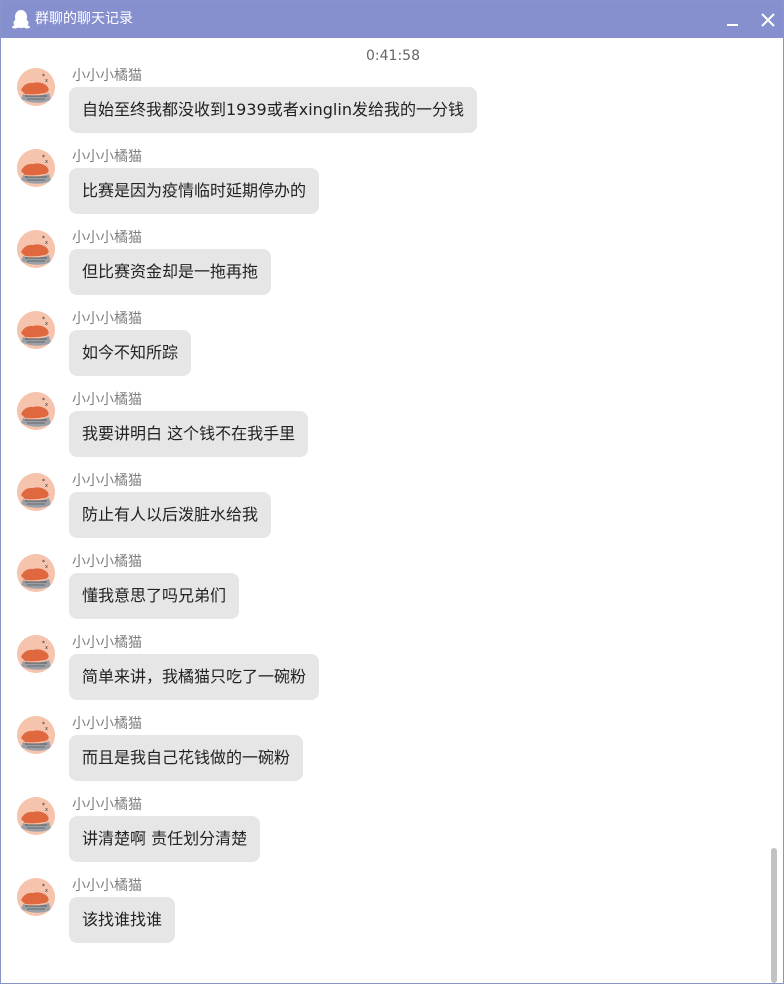 This screenshot has width=784, height=984. I want to click on message-bubble: 该找谁找谁, so click(122, 920).